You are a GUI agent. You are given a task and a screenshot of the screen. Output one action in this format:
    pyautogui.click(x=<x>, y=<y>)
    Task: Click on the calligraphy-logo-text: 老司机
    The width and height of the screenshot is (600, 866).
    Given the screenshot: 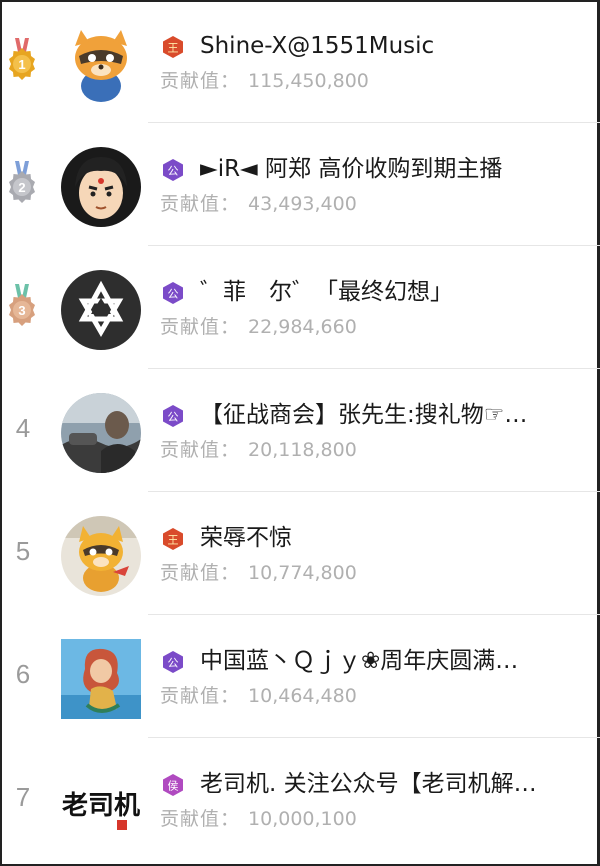 What is the action you would take?
    pyautogui.click(x=101, y=806)
    